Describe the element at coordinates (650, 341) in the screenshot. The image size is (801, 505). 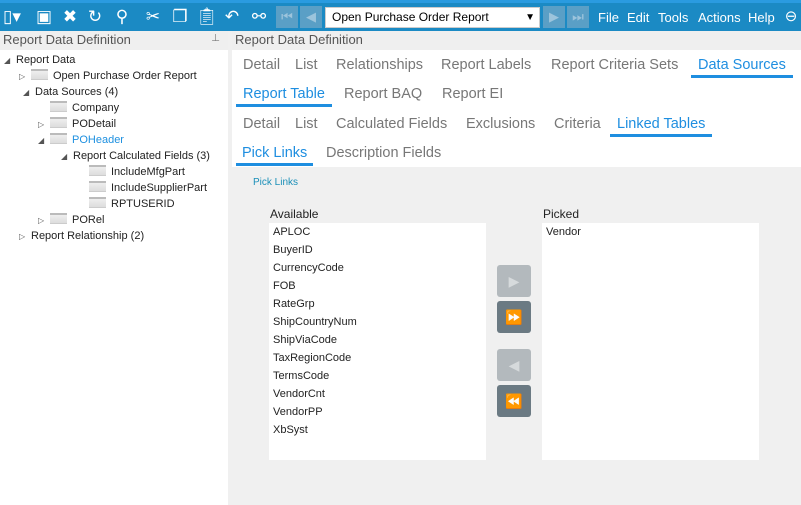
I see `picked-list: Vendor` at that location.